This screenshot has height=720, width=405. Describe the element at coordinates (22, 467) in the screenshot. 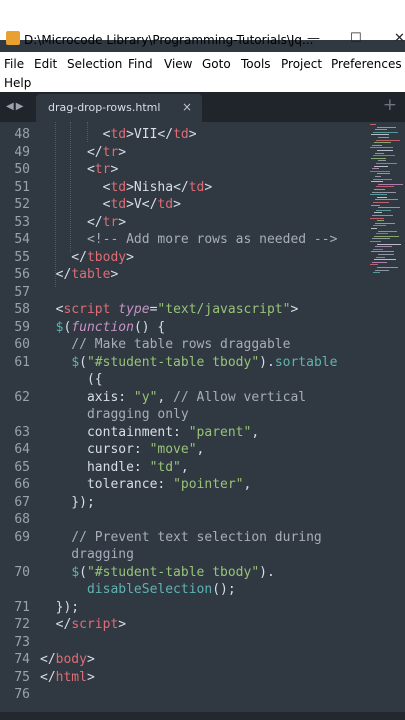

I see `line-number: 65` at that location.